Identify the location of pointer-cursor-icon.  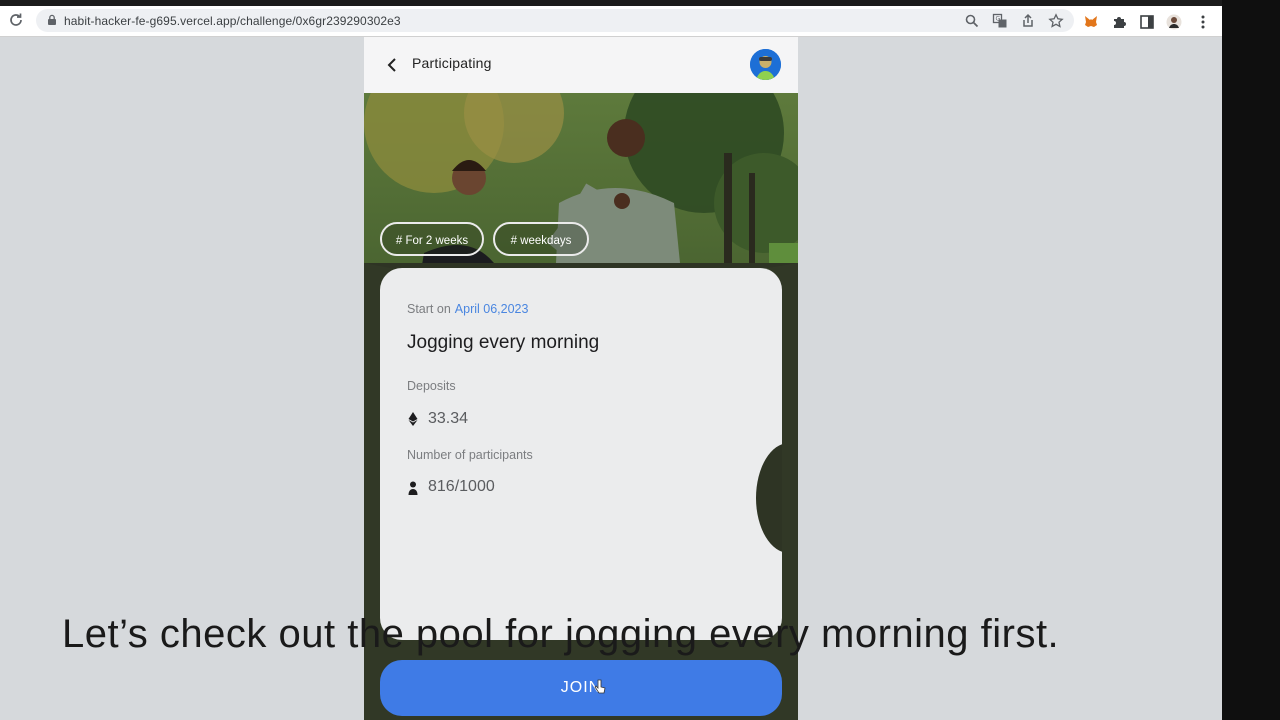
(600, 686).